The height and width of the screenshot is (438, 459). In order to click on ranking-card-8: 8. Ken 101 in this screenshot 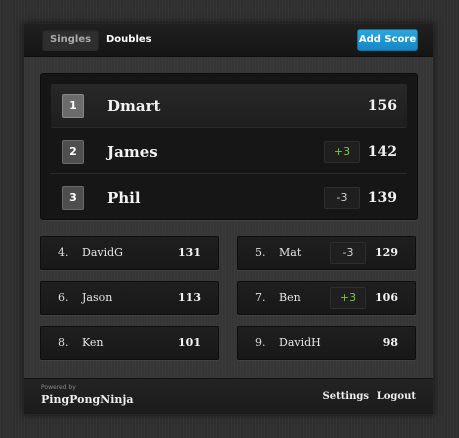, I will do `click(129, 343)`.